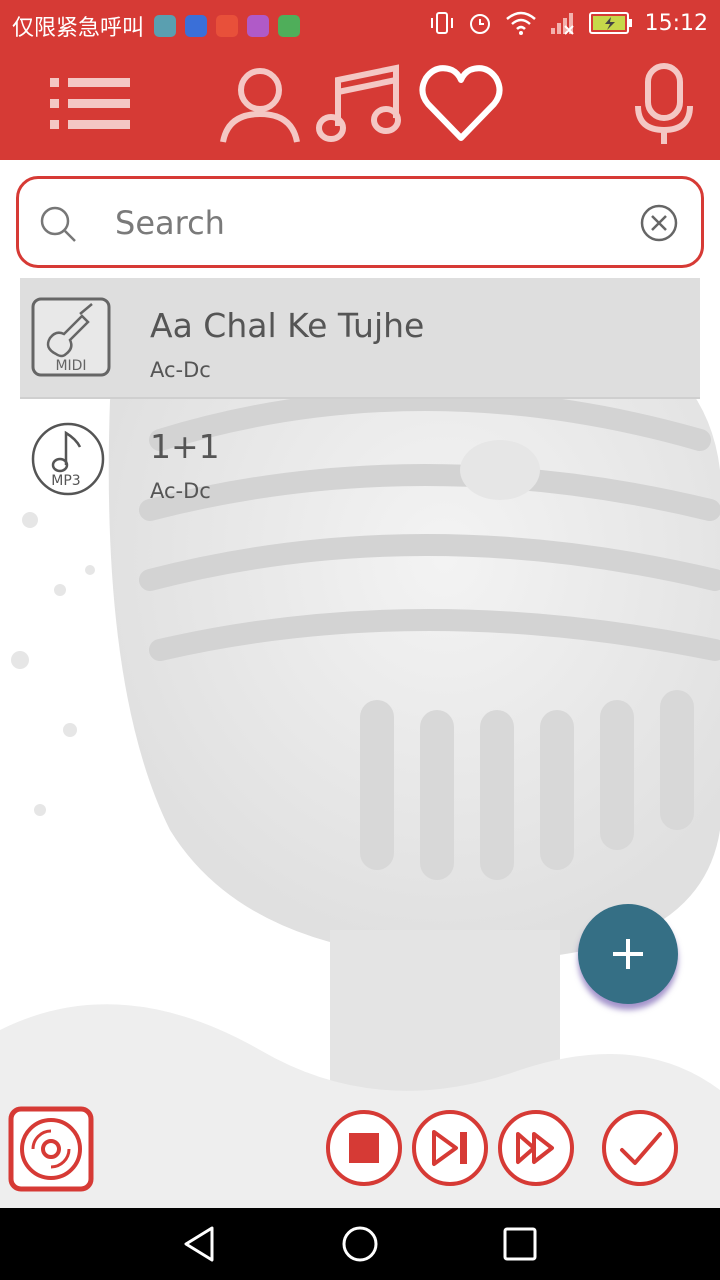  Describe the element at coordinates (68, 459) in the screenshot. I see `mp3-note-icon: MP3` at that location.